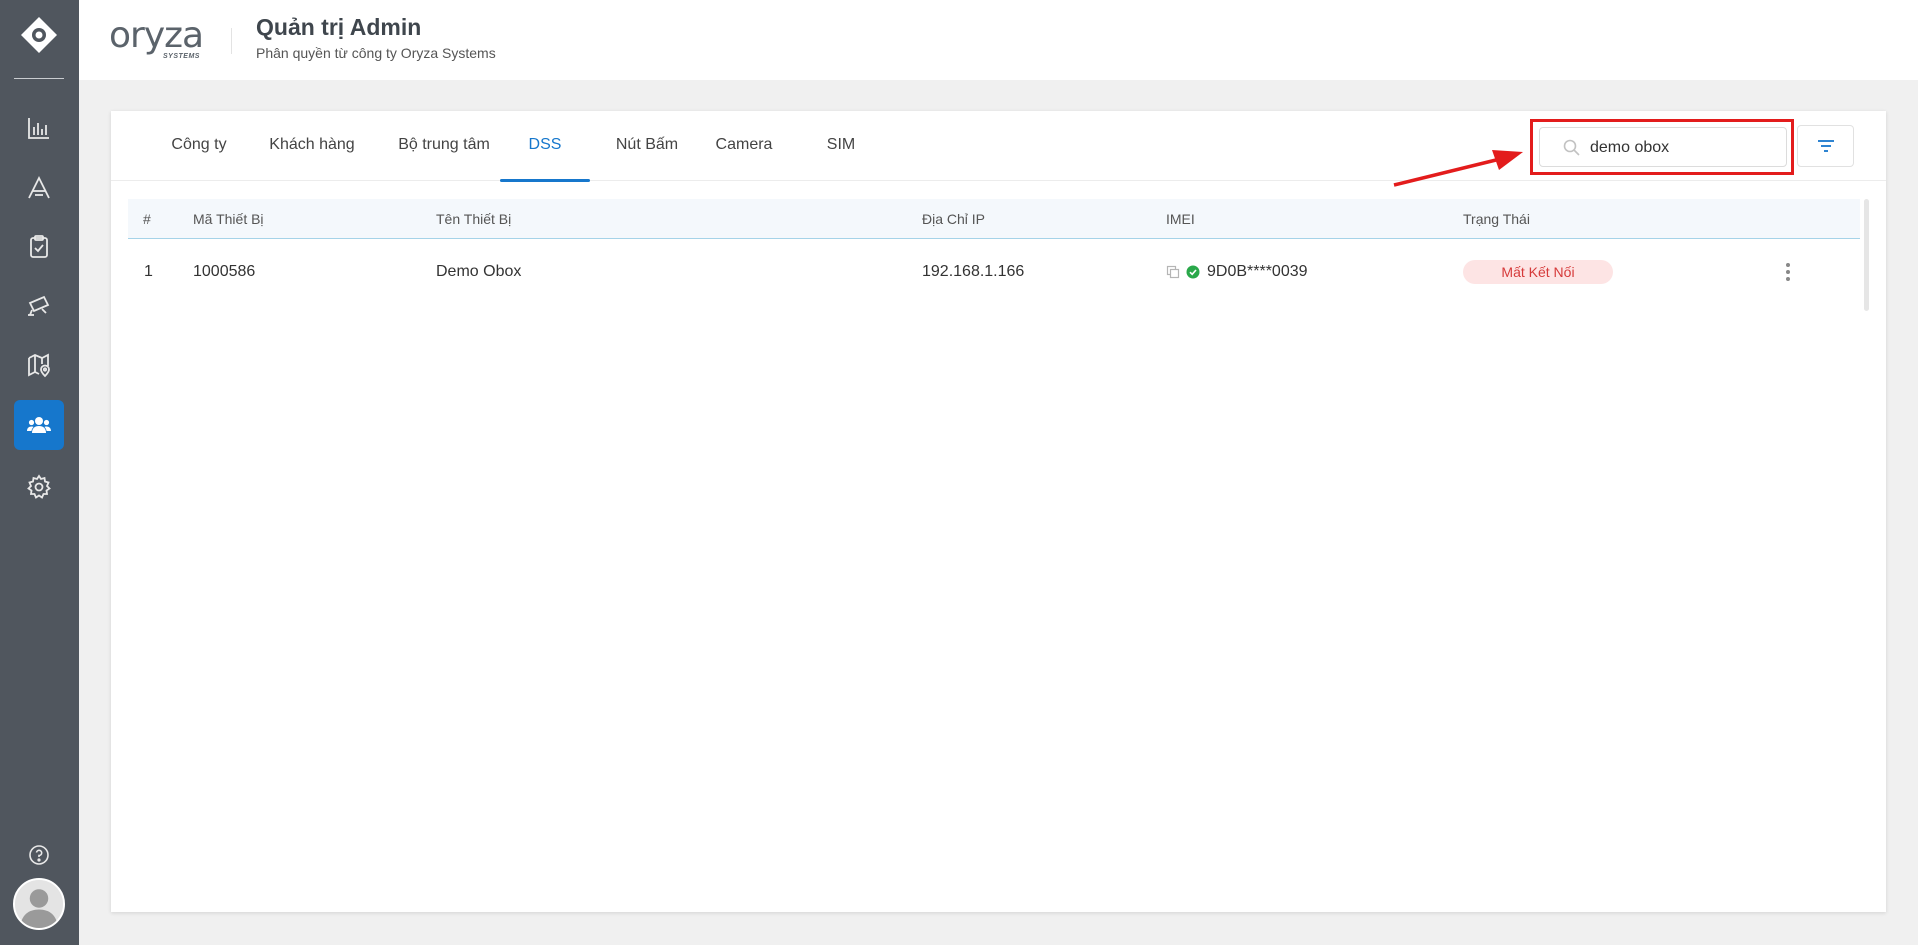  I want to click on row-ip-address: 192.168.1.166, so click(973, 271).